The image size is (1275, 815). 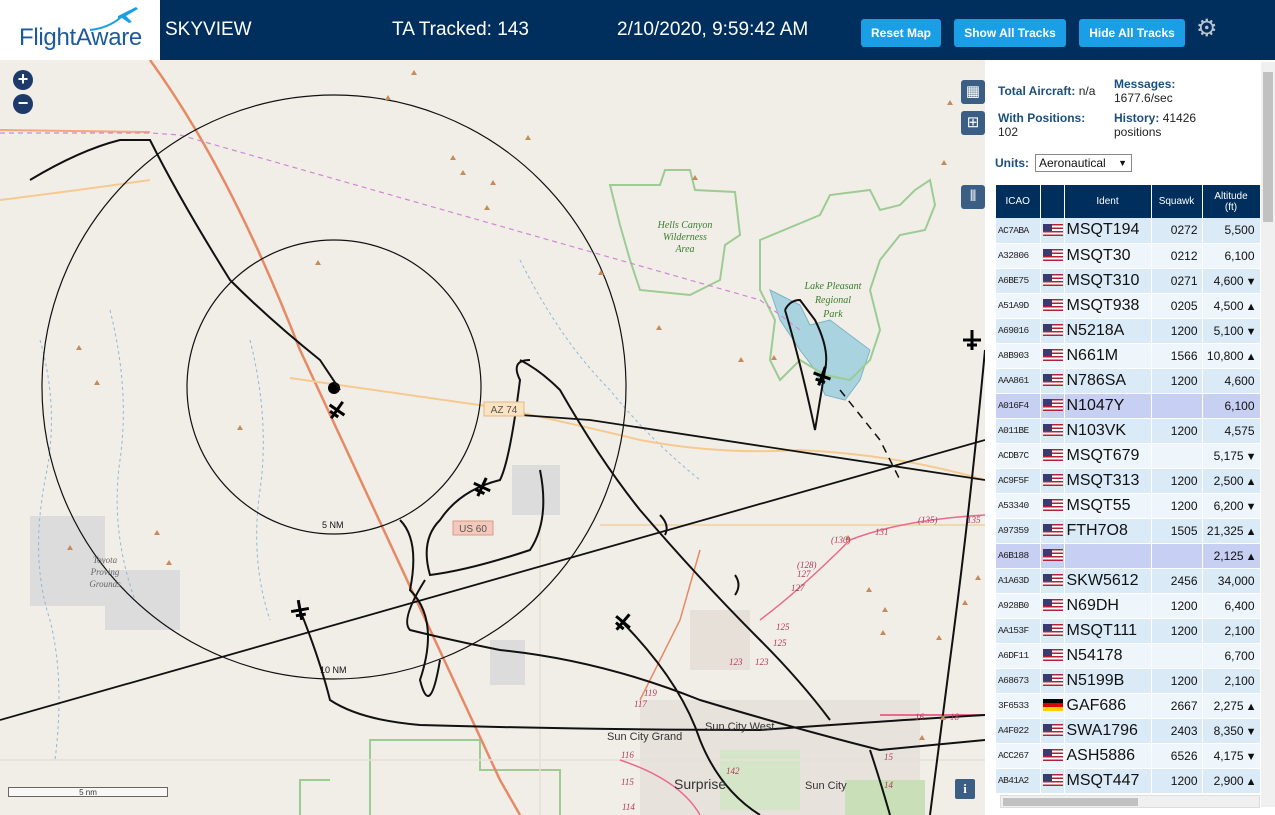 I want to click on col-flag, so click(x=1052, y=201).